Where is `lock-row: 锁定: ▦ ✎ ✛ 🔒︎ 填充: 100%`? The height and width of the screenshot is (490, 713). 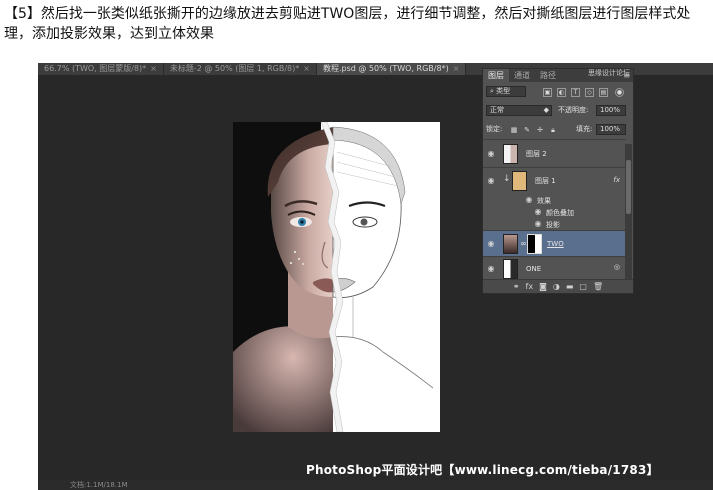
lock-row: 锁定: ▦ ✎ ✛ 🔒︎ 填充: 100% is located at coordinates (558, 130).